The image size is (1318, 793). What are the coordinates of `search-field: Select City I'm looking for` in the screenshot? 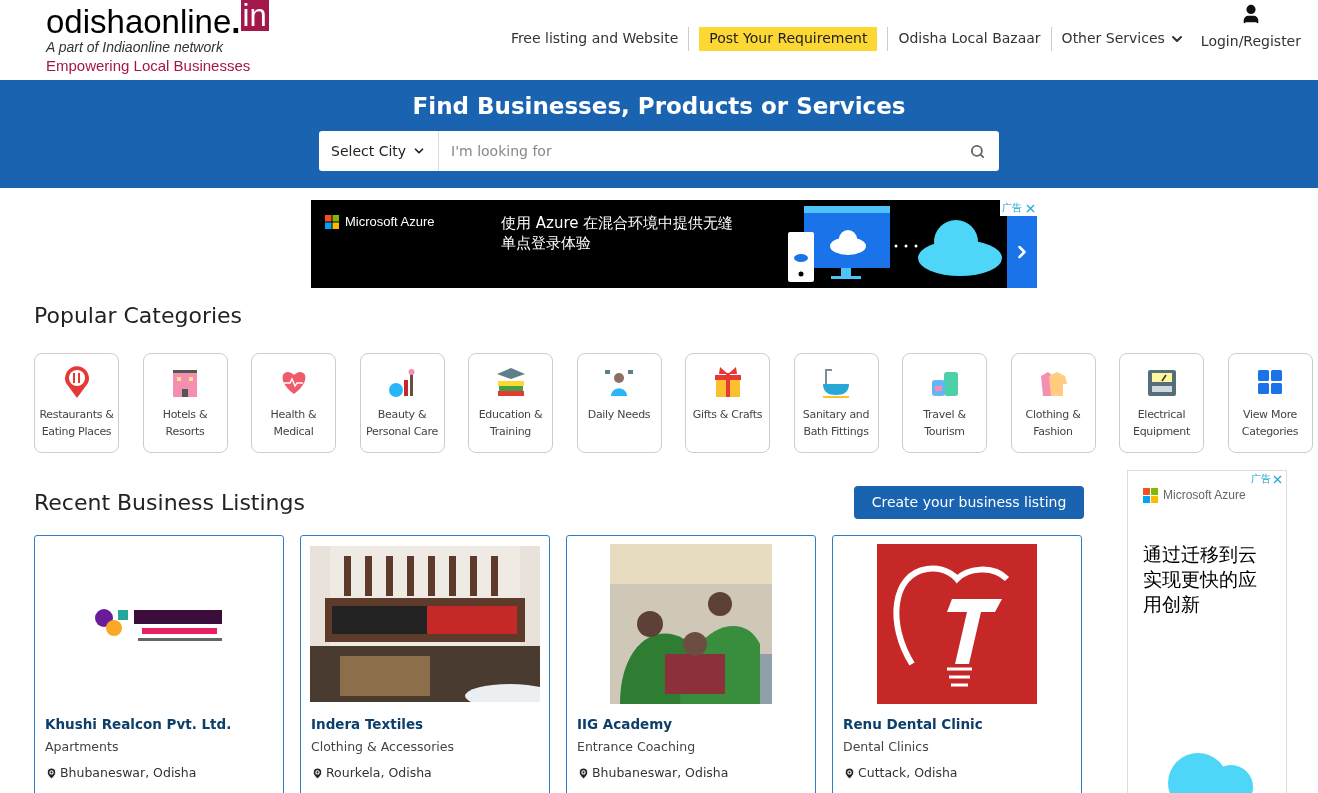 It's located at (659, 151).